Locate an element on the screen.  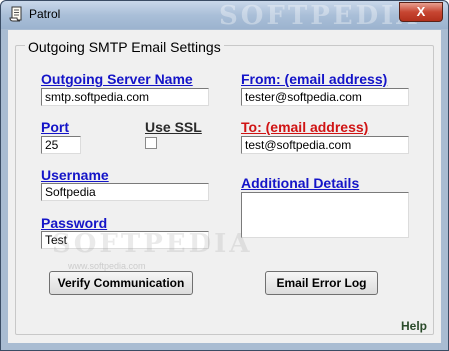
from-label: From: (email address) is located at coordinates (314, 79).